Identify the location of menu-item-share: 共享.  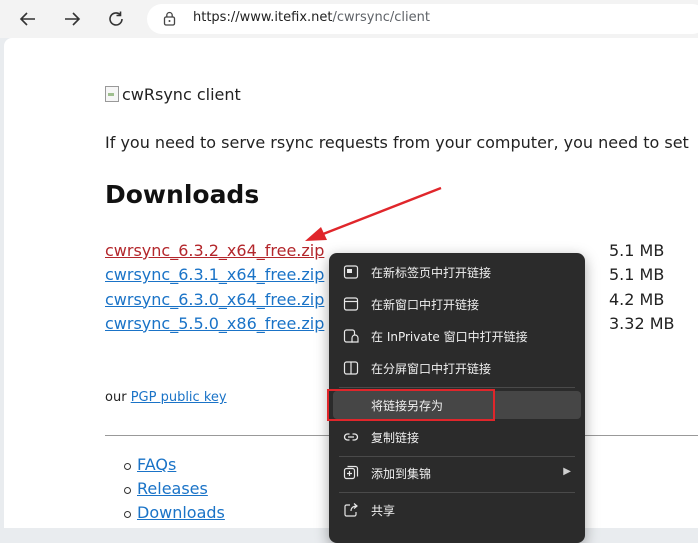
(457, 510).